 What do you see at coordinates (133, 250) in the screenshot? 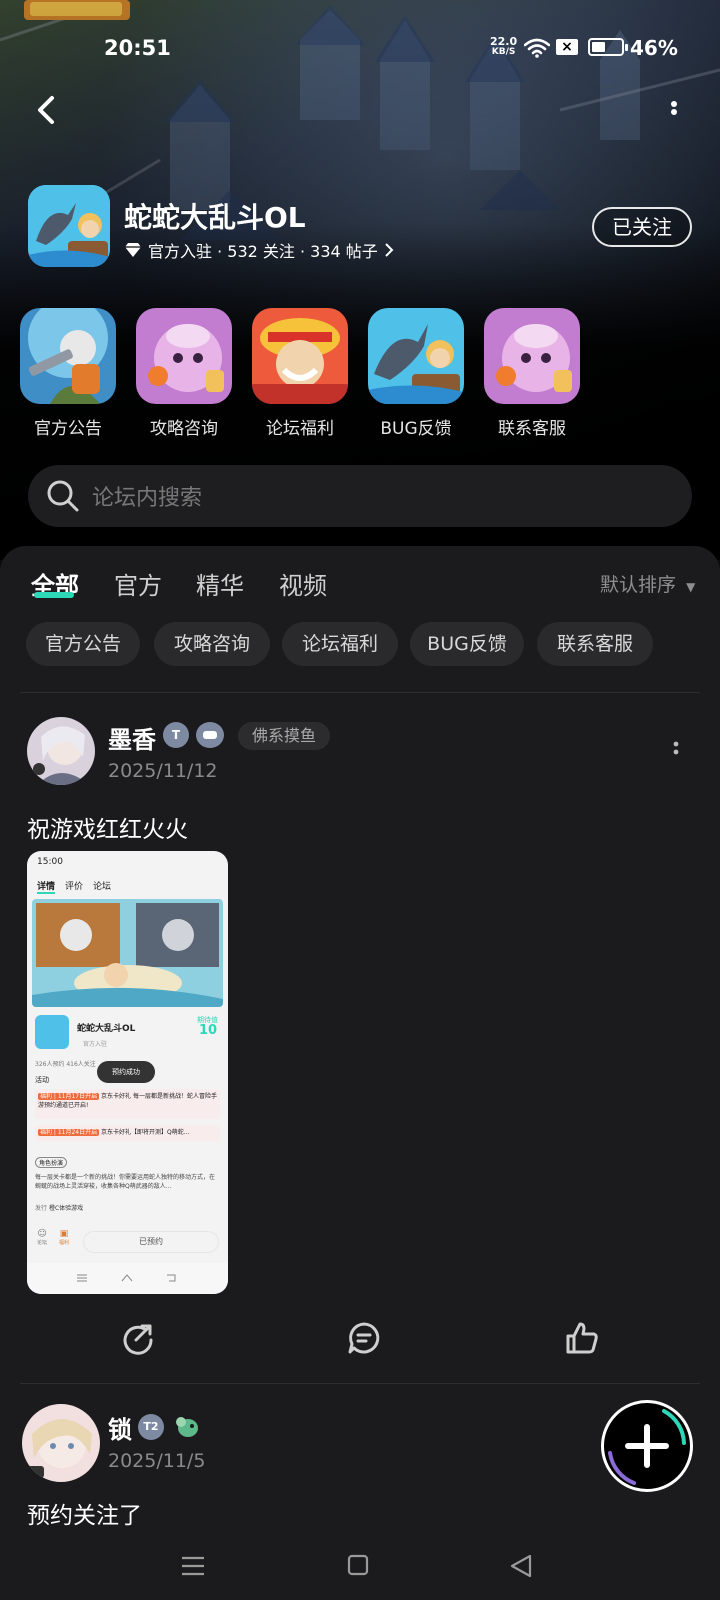
I see `diamond-icon` at bounding box center [133, 250].